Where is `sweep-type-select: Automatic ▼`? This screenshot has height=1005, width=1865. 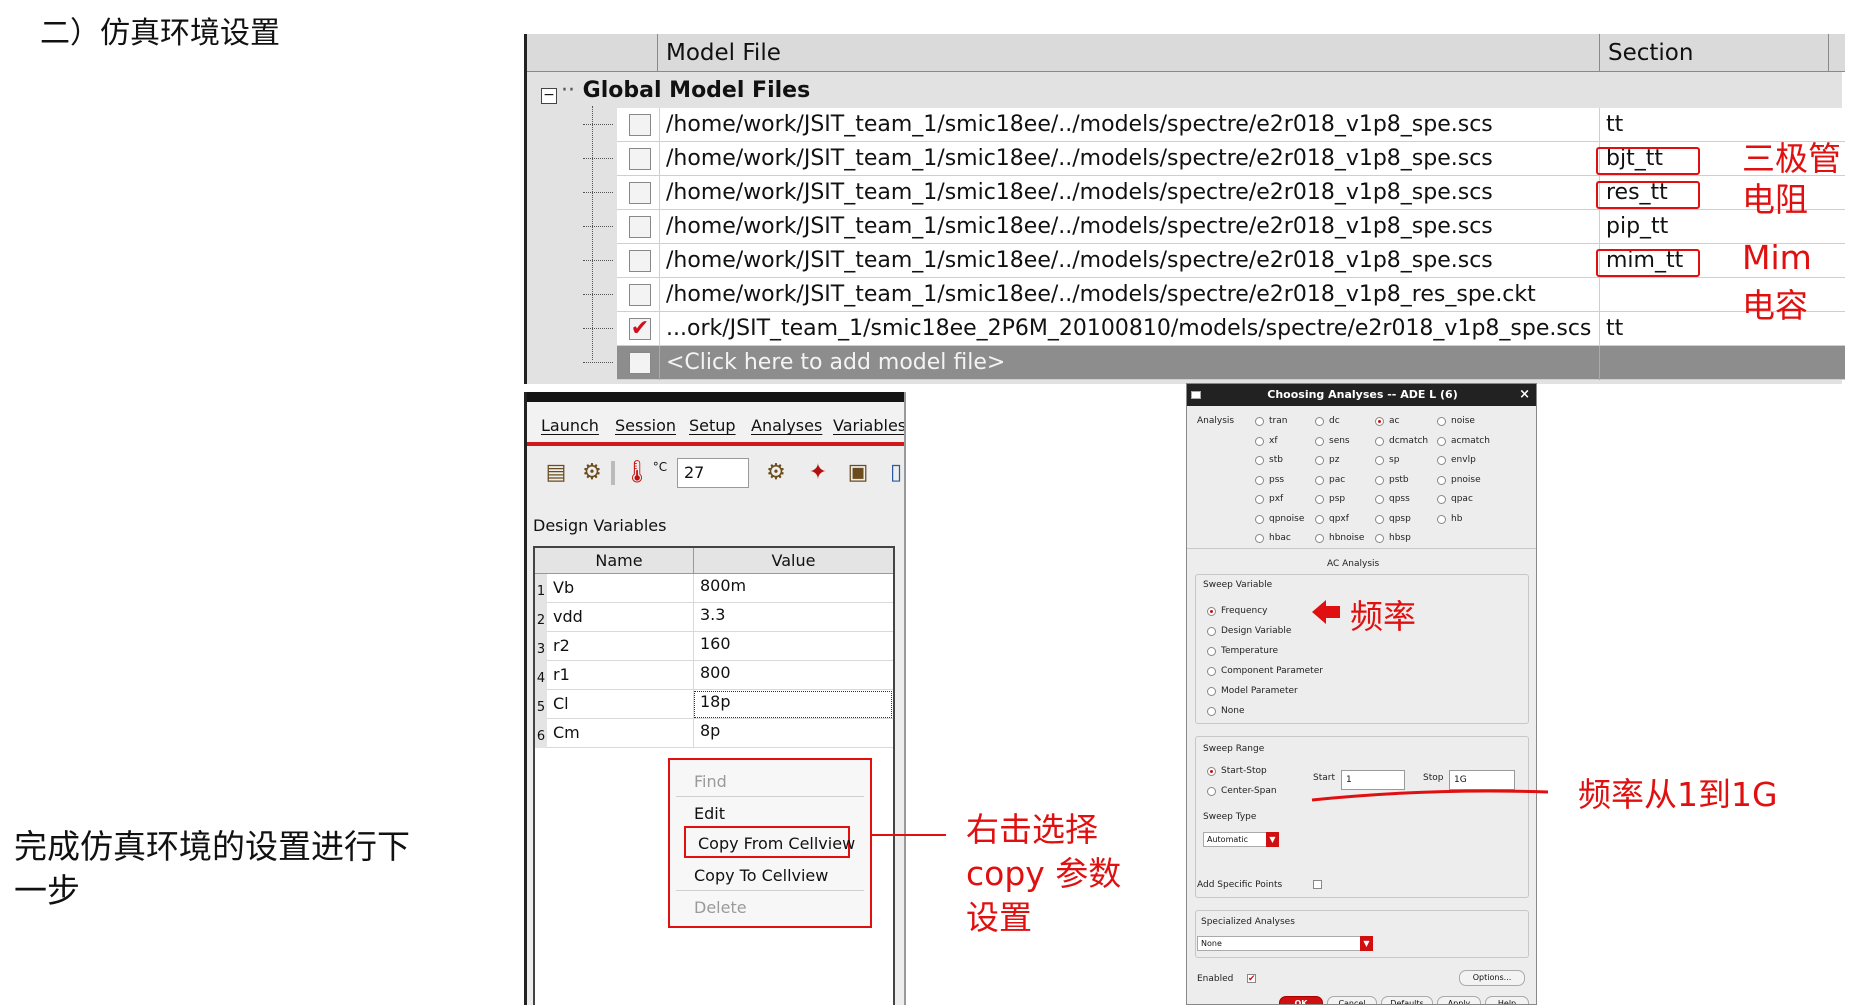
sweep-type-select: Automatic ▼ is located at coordinates (1241, 839).